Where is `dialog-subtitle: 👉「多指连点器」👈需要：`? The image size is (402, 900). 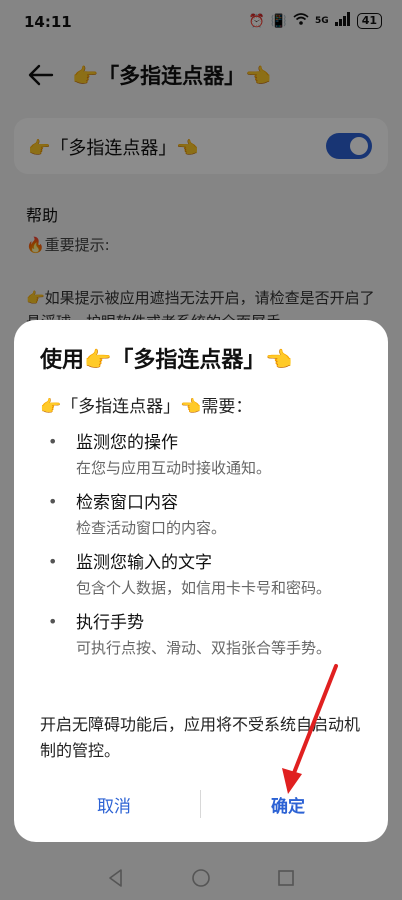
dialog-subtitle: 👉「多指连点器」👈需要： is located at coordinates (146, 407).